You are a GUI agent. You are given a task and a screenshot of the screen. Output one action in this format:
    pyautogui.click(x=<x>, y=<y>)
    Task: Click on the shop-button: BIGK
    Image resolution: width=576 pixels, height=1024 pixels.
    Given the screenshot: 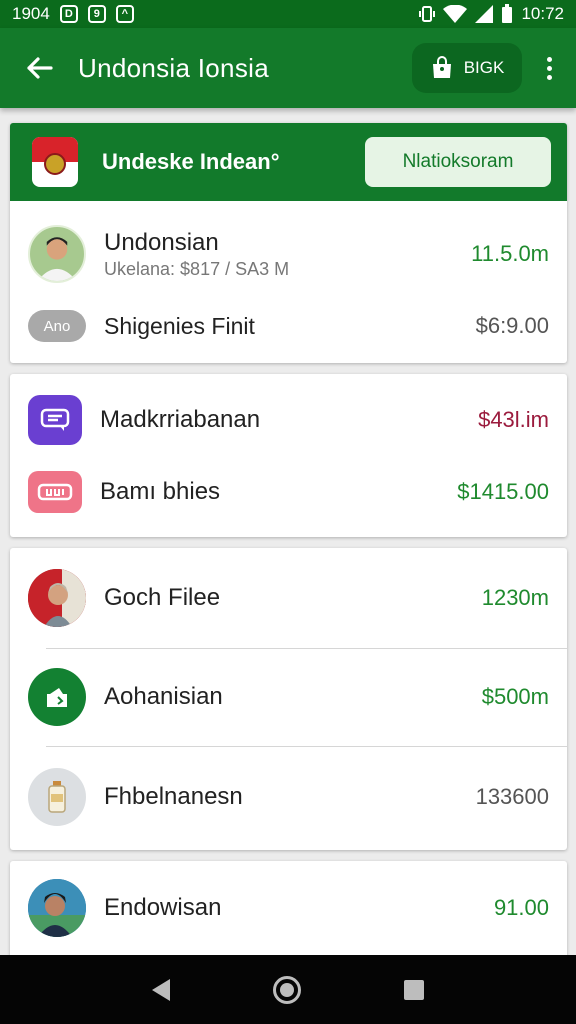 What is the action you would take?
    pyautogui.click(x=467, y=68)
    